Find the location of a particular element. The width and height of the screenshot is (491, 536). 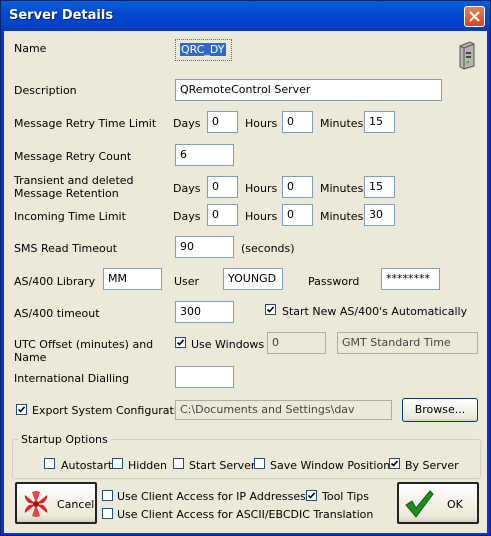

server-icon is located at coordinates (467, 55).